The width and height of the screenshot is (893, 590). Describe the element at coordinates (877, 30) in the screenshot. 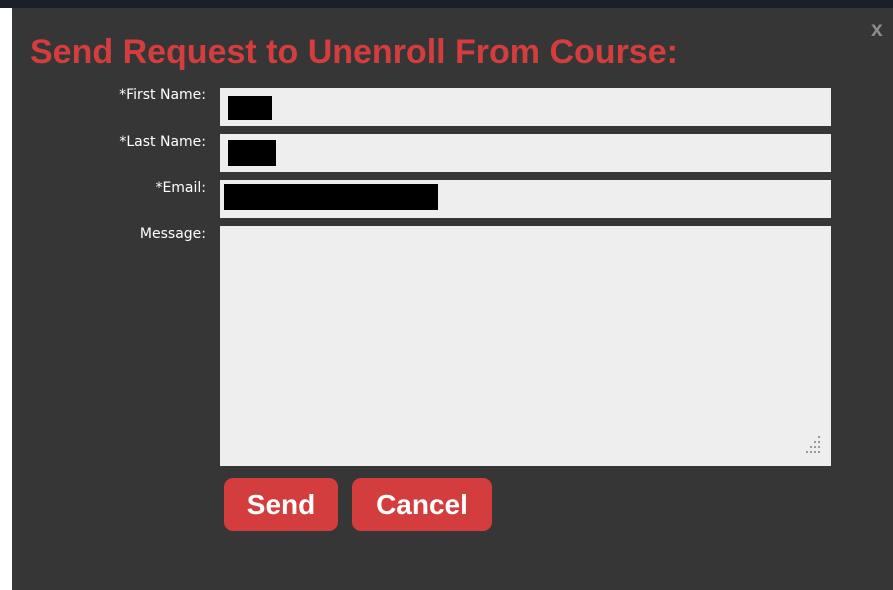

I see `close-icon: x` at that location.